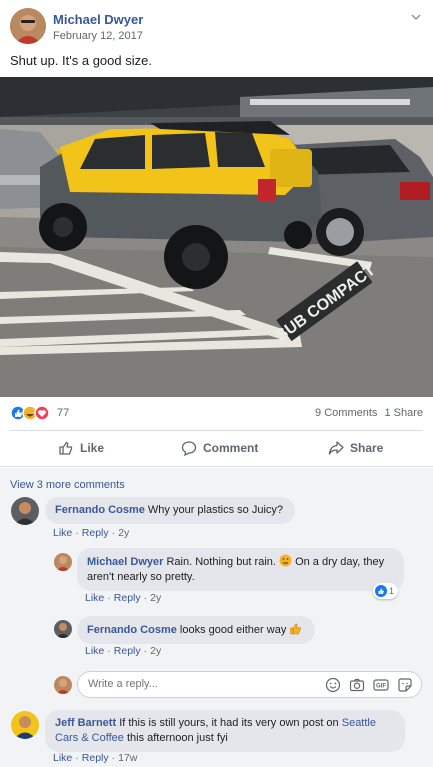 The height and width of the screenshot is (767, 433). Describe the element at coordinates (381, 591) in the screenshot. I see `like-reaction-icon` at that location.